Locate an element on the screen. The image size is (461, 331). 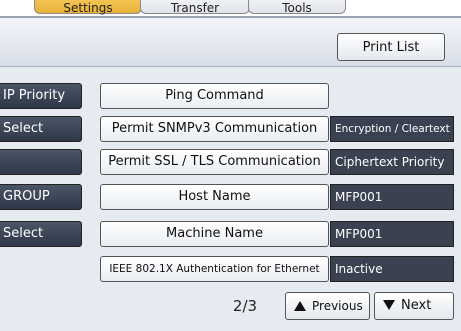
tab-transfer: Transfer is located at coordinates (195, 7).